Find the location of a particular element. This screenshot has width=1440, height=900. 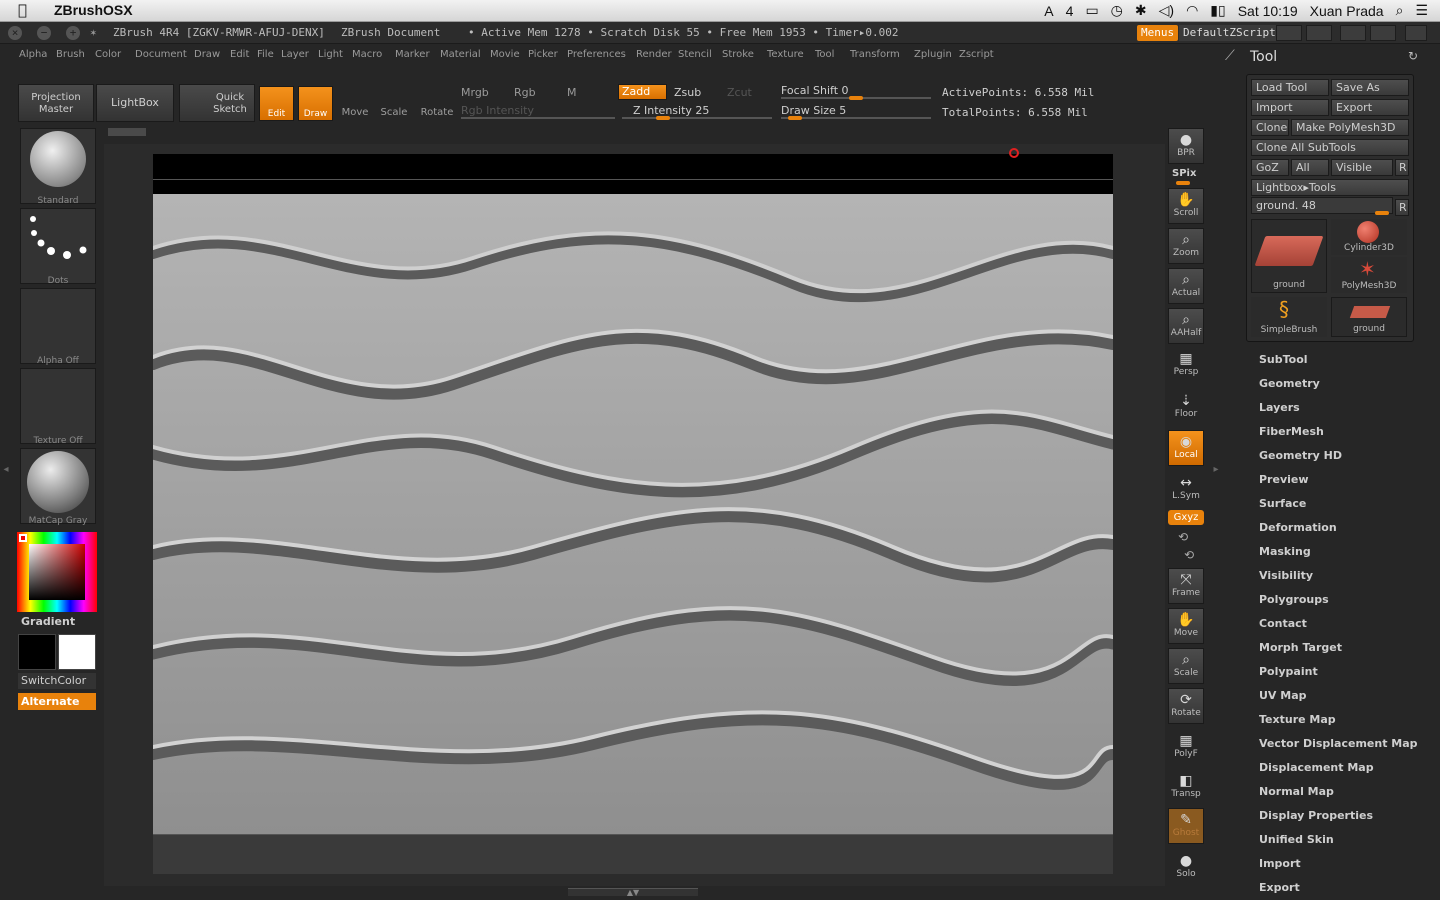

minimize-icon: − is located at coordinates (44, 33).